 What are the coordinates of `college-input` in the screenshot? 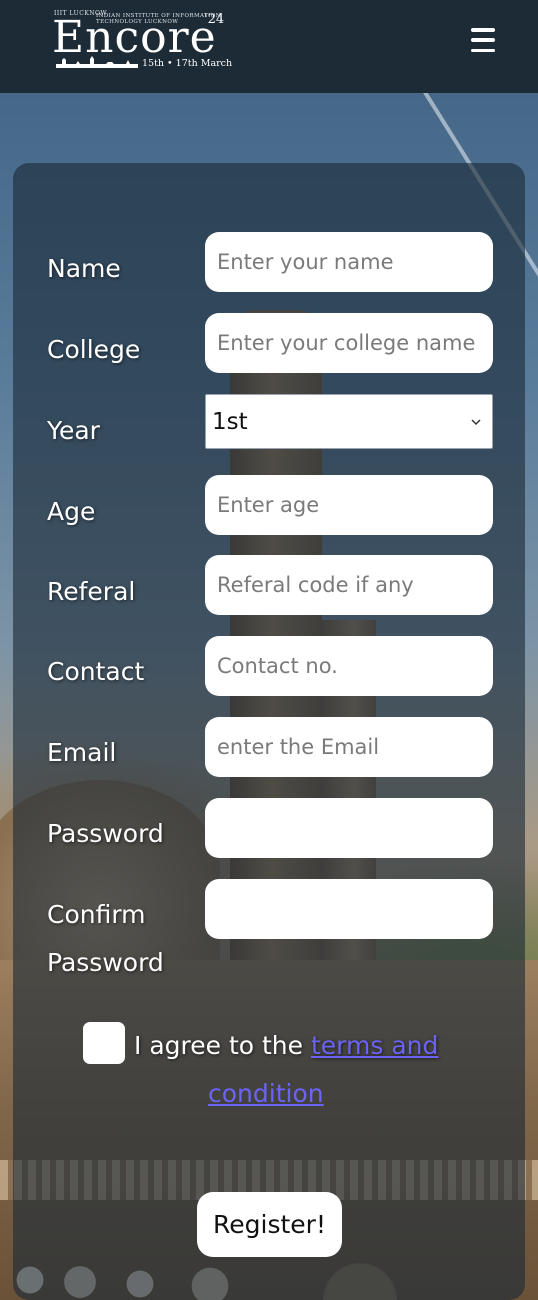 It's located at (349, 343).